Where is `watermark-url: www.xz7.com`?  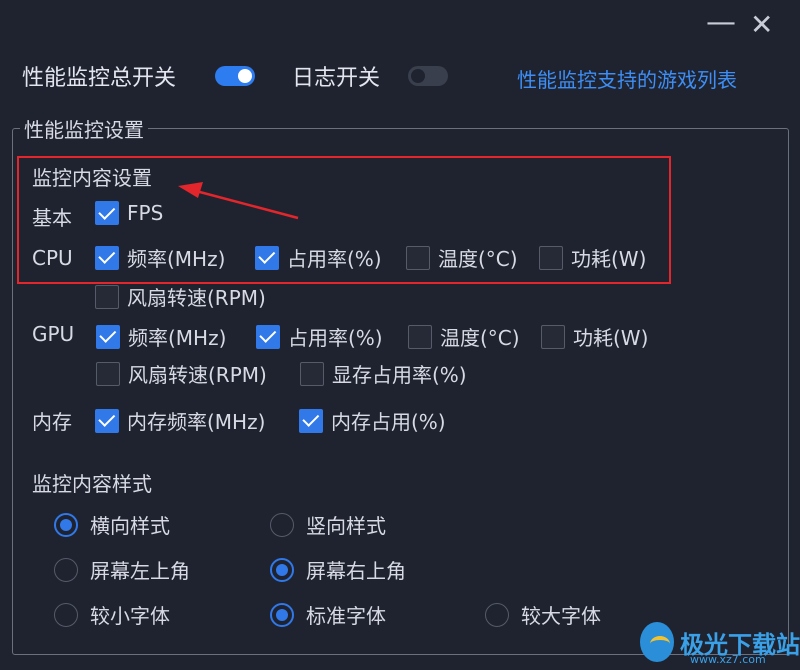 watermark-url: www.xz7.com is located at coordinates (728, 659).